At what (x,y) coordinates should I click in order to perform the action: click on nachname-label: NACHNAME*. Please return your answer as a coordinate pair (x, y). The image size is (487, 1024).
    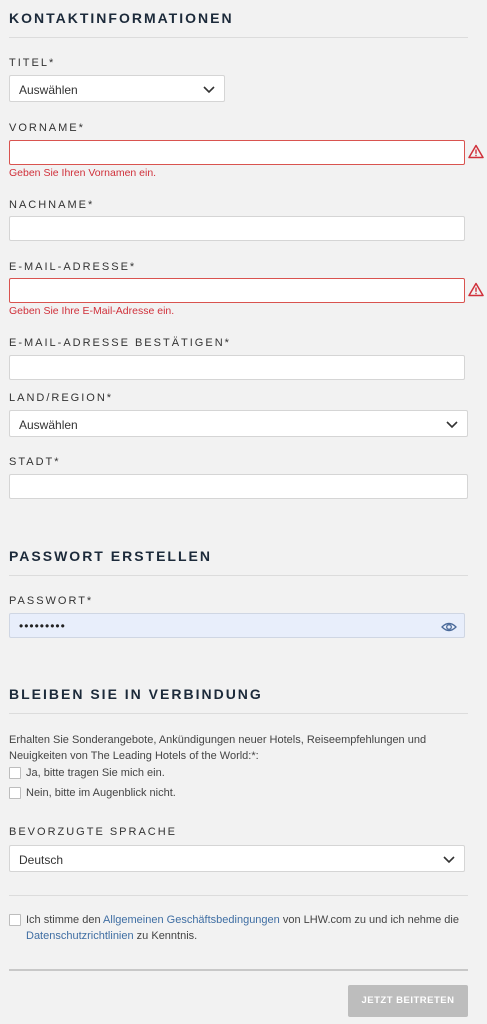
    Looking at the image, I should click on (52, 205).